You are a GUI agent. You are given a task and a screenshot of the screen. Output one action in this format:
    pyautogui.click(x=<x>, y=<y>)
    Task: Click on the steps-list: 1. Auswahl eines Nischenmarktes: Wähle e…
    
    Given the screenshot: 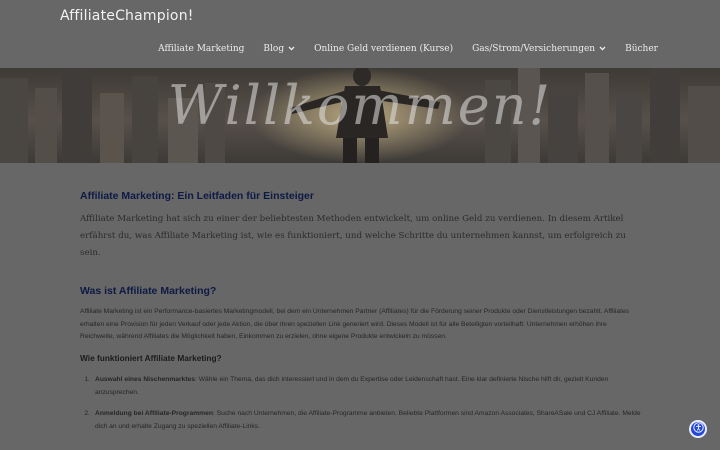 What is the action you would take?
    pyautogui.click(x=362, y=408)
    